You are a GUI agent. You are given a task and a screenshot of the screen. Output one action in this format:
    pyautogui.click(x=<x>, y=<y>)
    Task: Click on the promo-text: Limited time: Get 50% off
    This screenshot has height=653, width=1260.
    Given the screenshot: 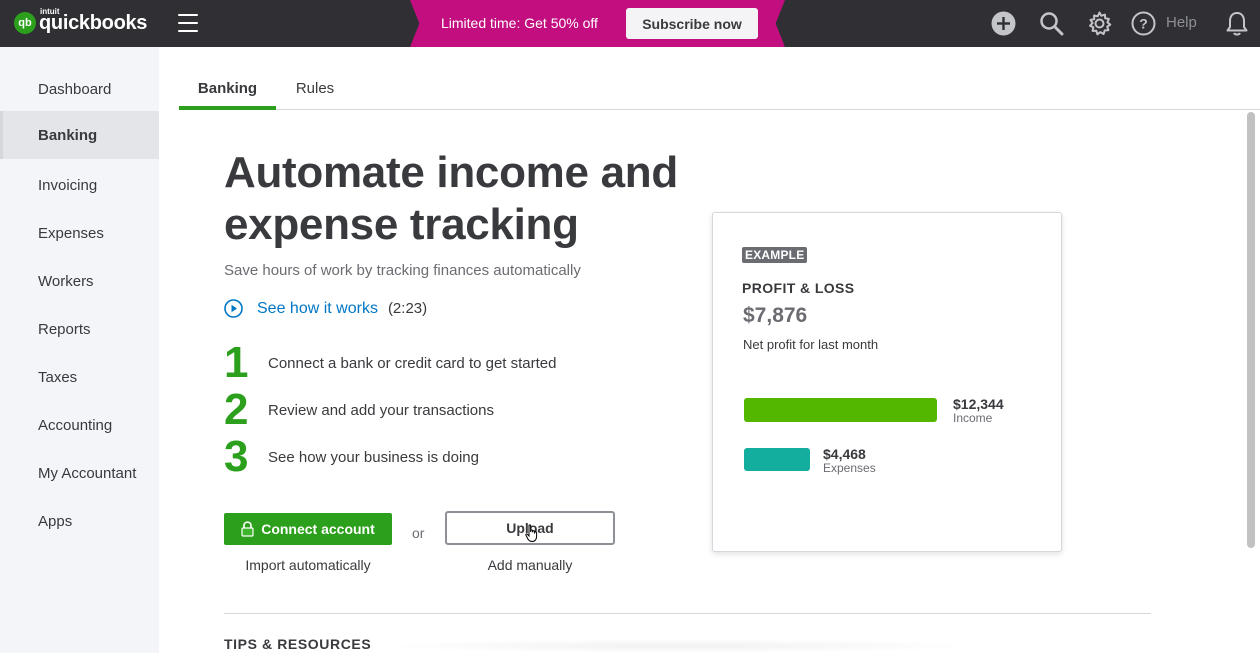 What is the action you would take?
    pyautogui.click(x=519, y=23)
    